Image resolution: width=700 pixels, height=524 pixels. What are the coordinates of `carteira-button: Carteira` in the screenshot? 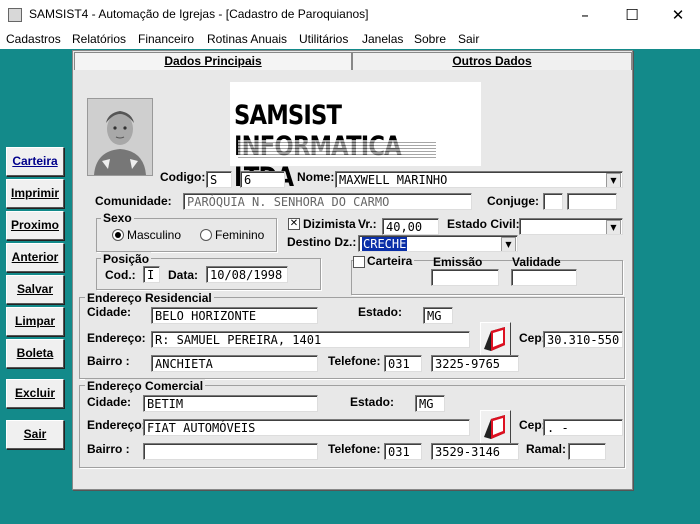 It's located at (35, 161).